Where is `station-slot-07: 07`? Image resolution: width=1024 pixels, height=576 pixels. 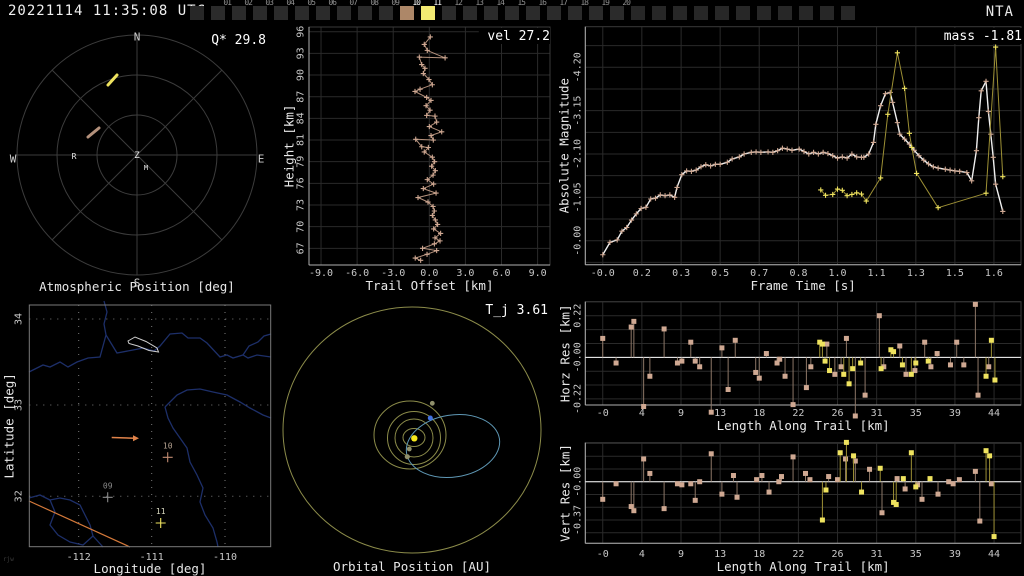 station-slot-07: 07 is located at coordinates (347, 12).